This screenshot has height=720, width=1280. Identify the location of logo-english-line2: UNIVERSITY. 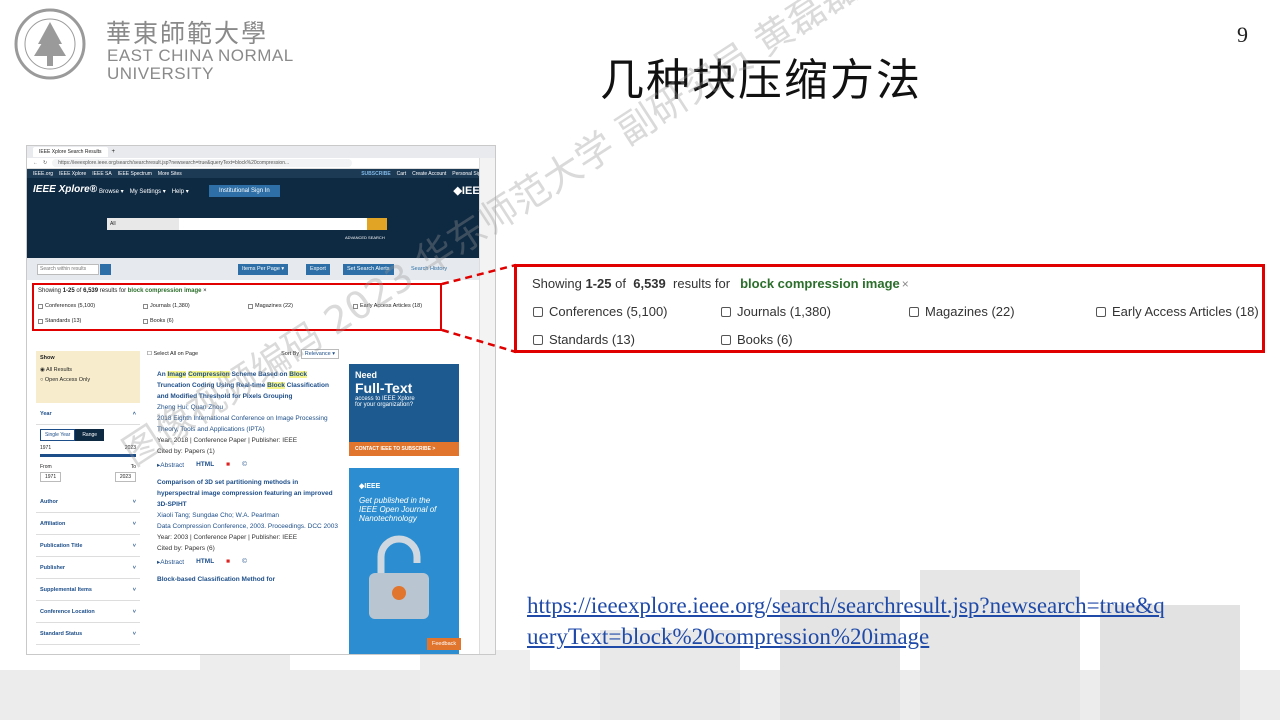
(161, 73).